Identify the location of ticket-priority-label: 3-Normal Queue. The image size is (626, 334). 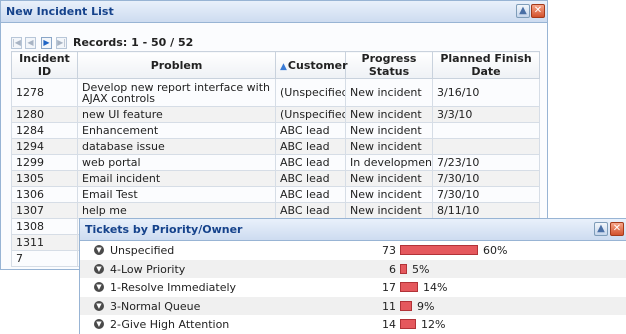
(155, 306).